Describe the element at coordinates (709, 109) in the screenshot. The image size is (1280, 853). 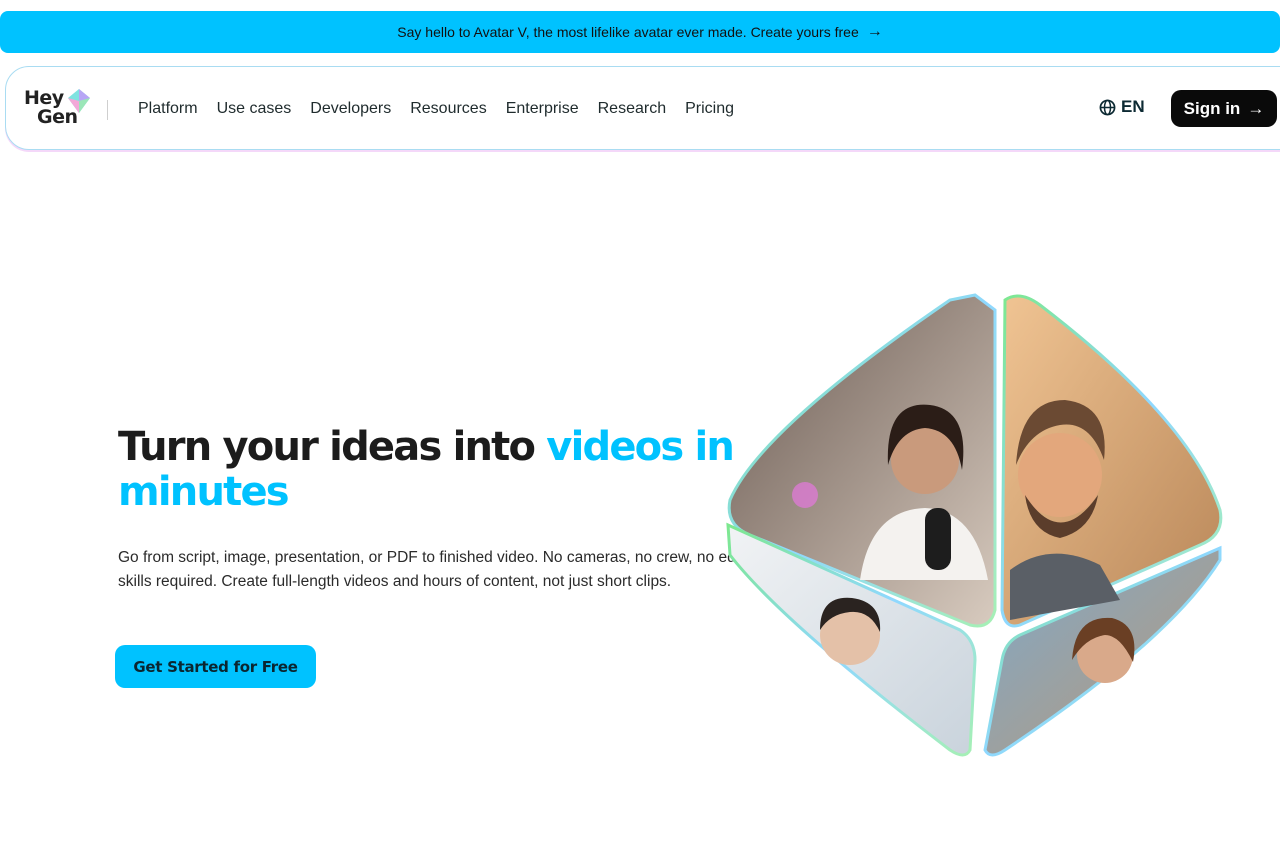
I see `nav-pricing: Pricing` at that location.